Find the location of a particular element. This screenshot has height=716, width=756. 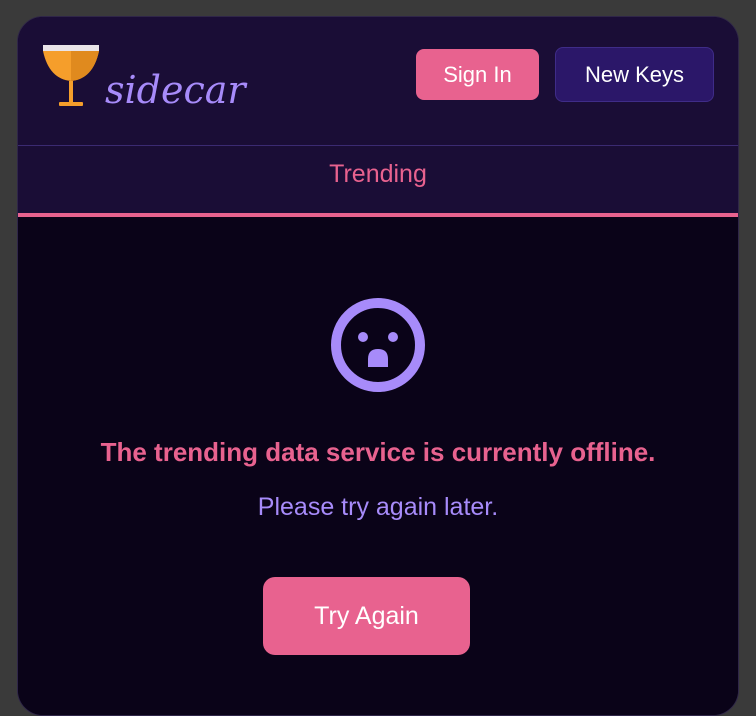

cocktail-glass-icon: sidecar is located at coordinates (145, 78).